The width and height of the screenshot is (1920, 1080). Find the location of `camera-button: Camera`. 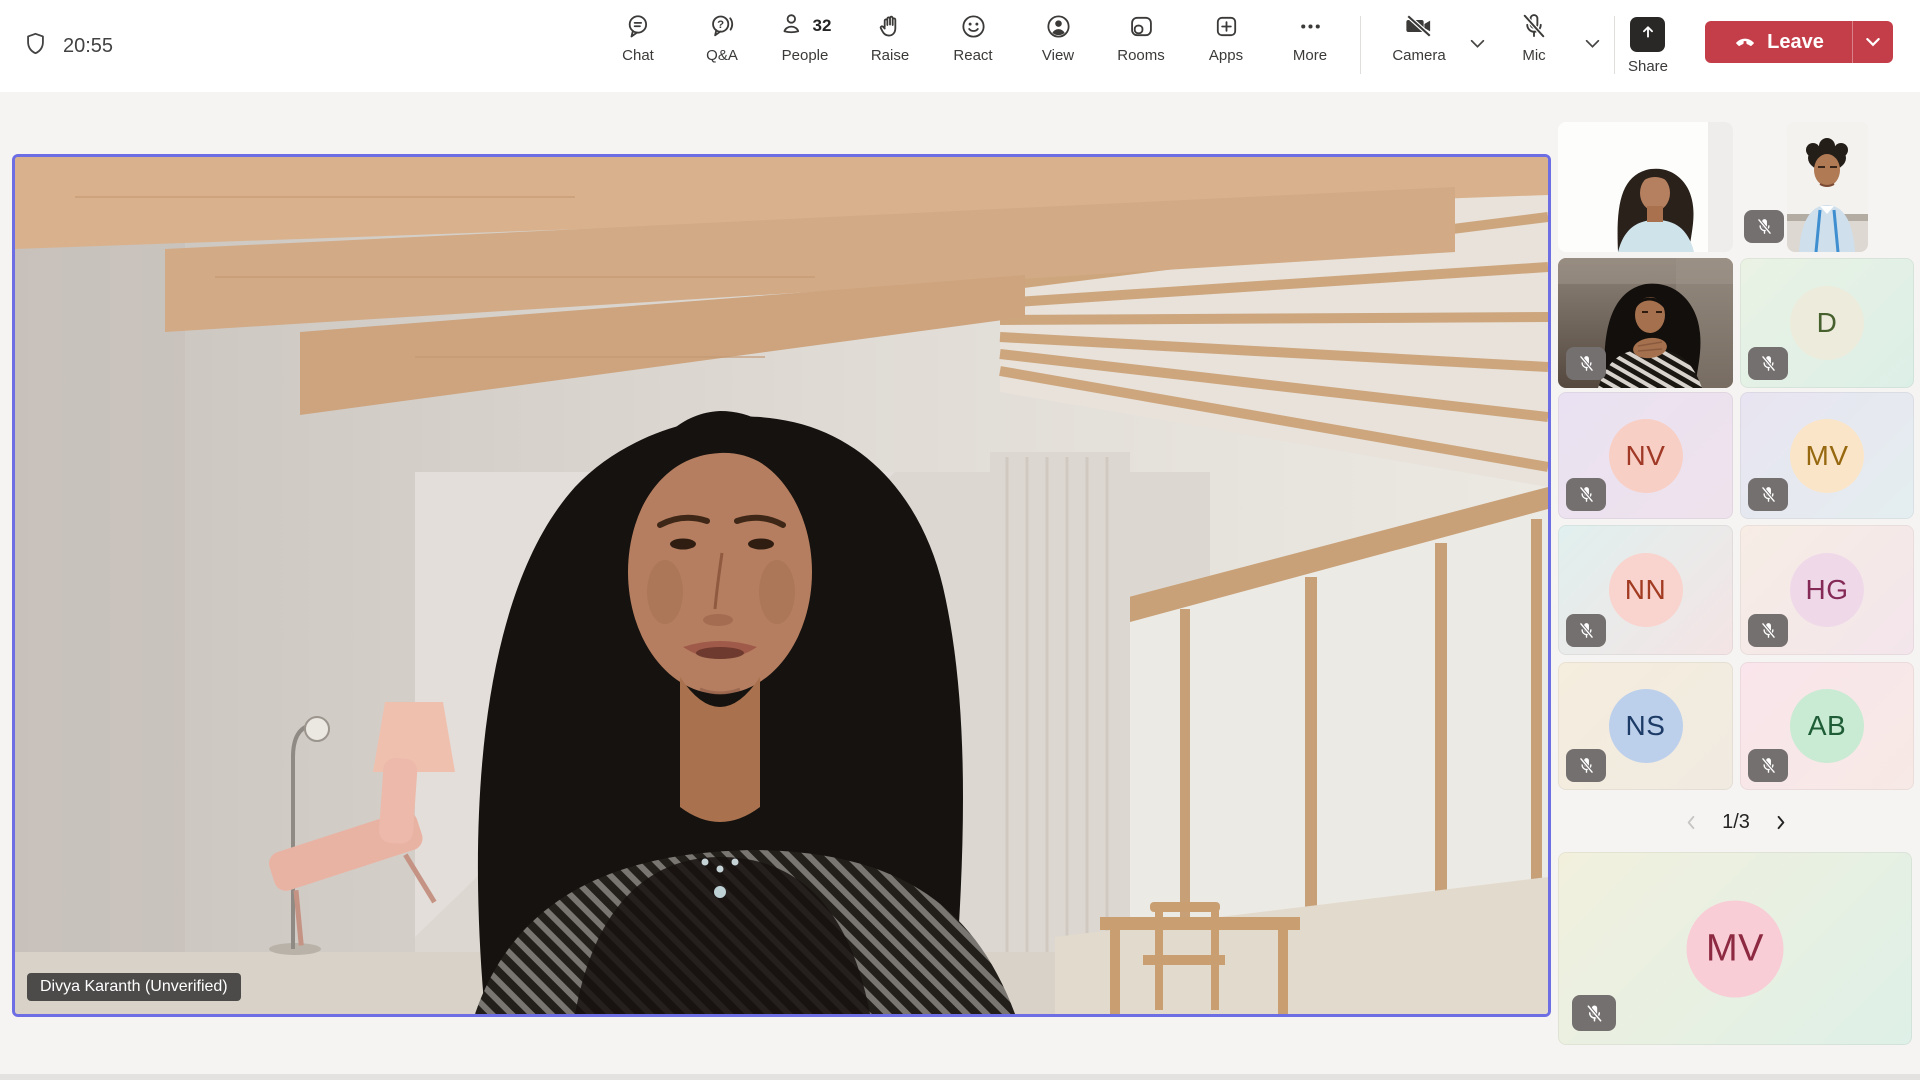

camera-button: Camera is located at coordinates (1419, 47).